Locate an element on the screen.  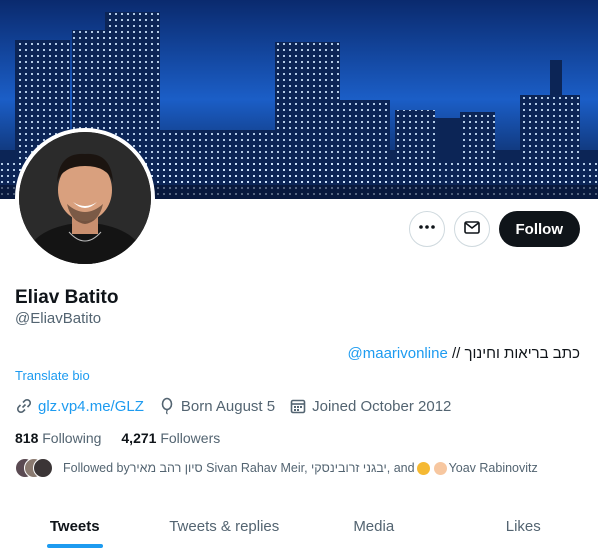
tab-tweets-replies: Tweets & replies is located at coordinates (225, 526).